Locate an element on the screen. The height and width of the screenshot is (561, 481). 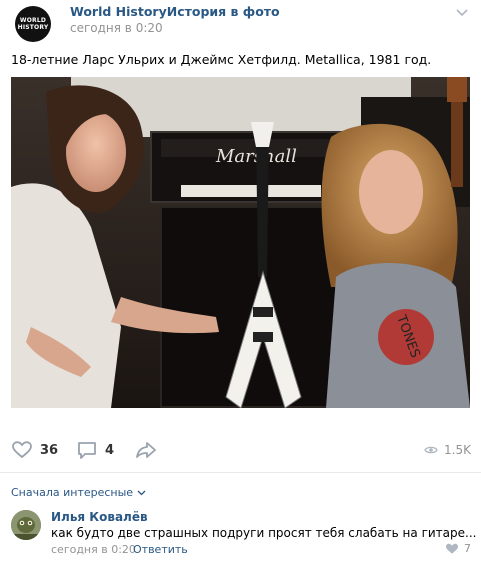
group-logo: WORLD HISTORY is located at coordinates (33, 24).